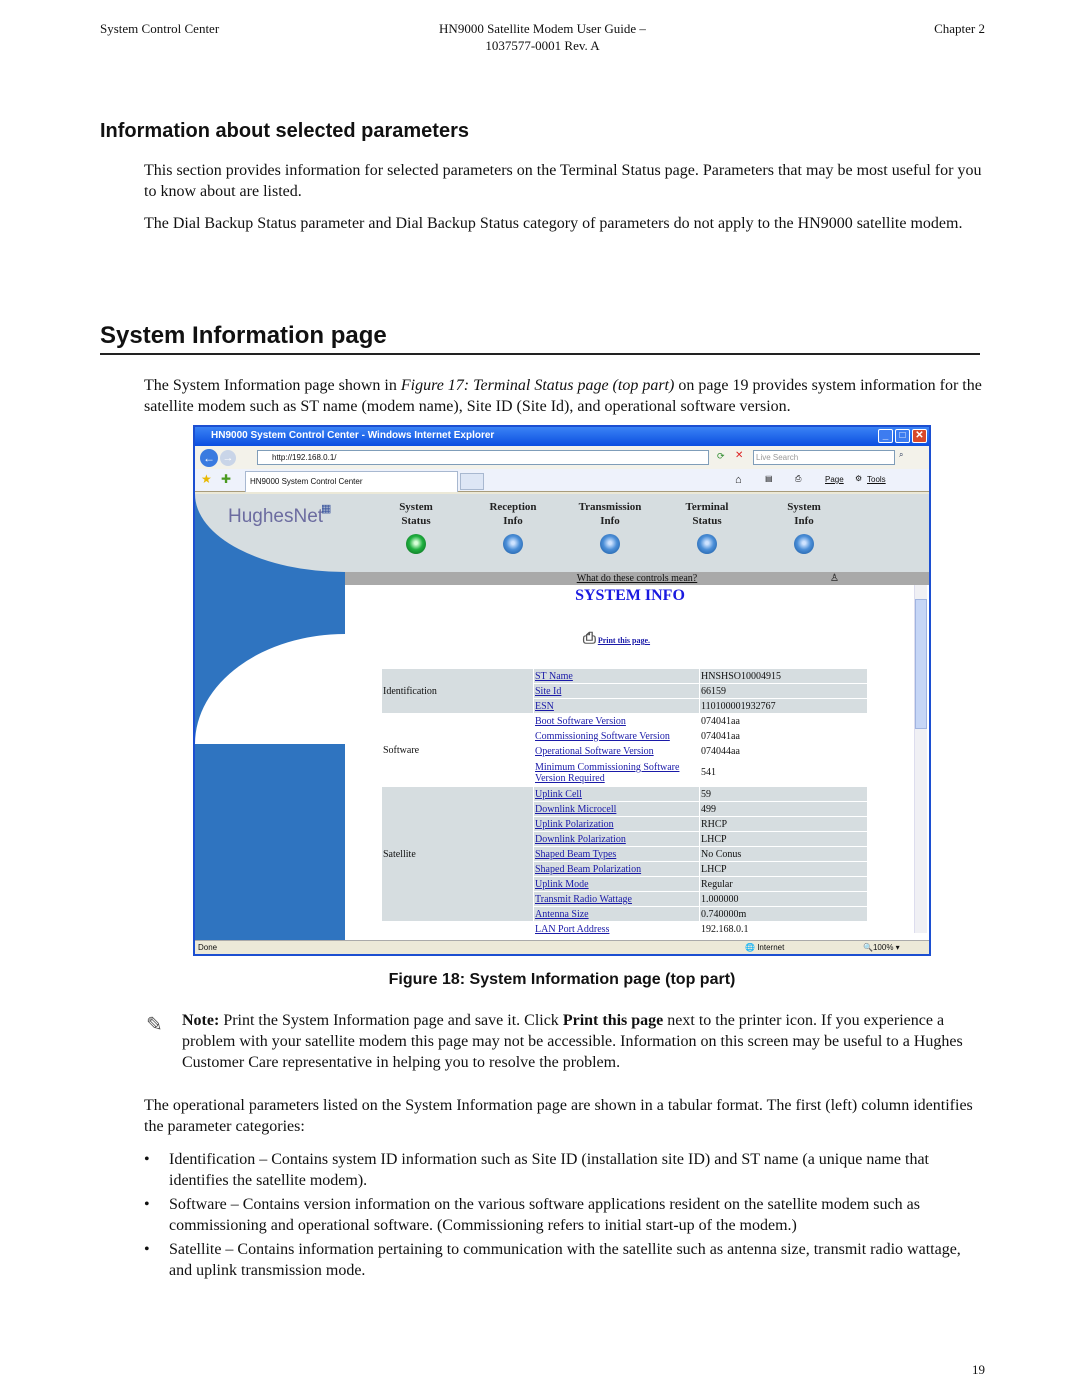  I want to click on table-row: LAN Port Address 192.168.0.1, so click(624, 929).